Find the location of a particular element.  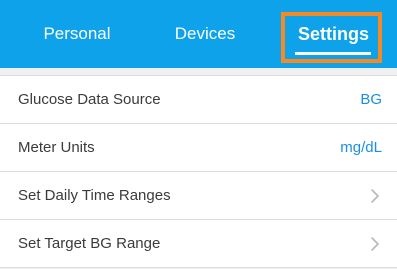

setting-value: BG is located at coordinates (371, 99).